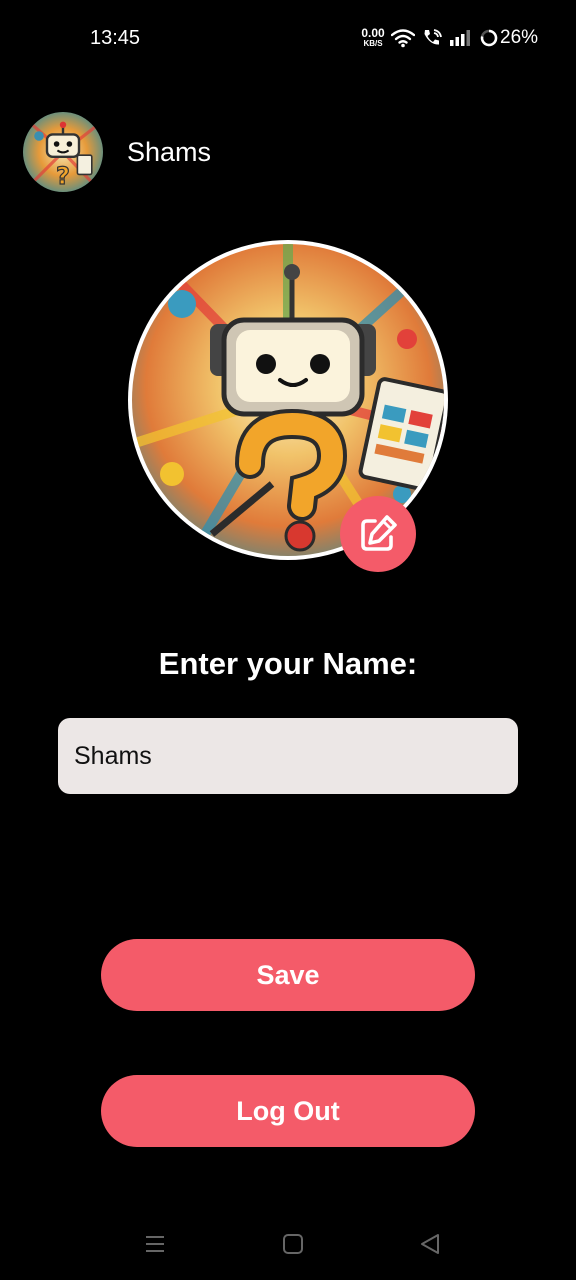 This screenshot has width=576, height=1280. I want to click on edit-icon, so click(379, 533).